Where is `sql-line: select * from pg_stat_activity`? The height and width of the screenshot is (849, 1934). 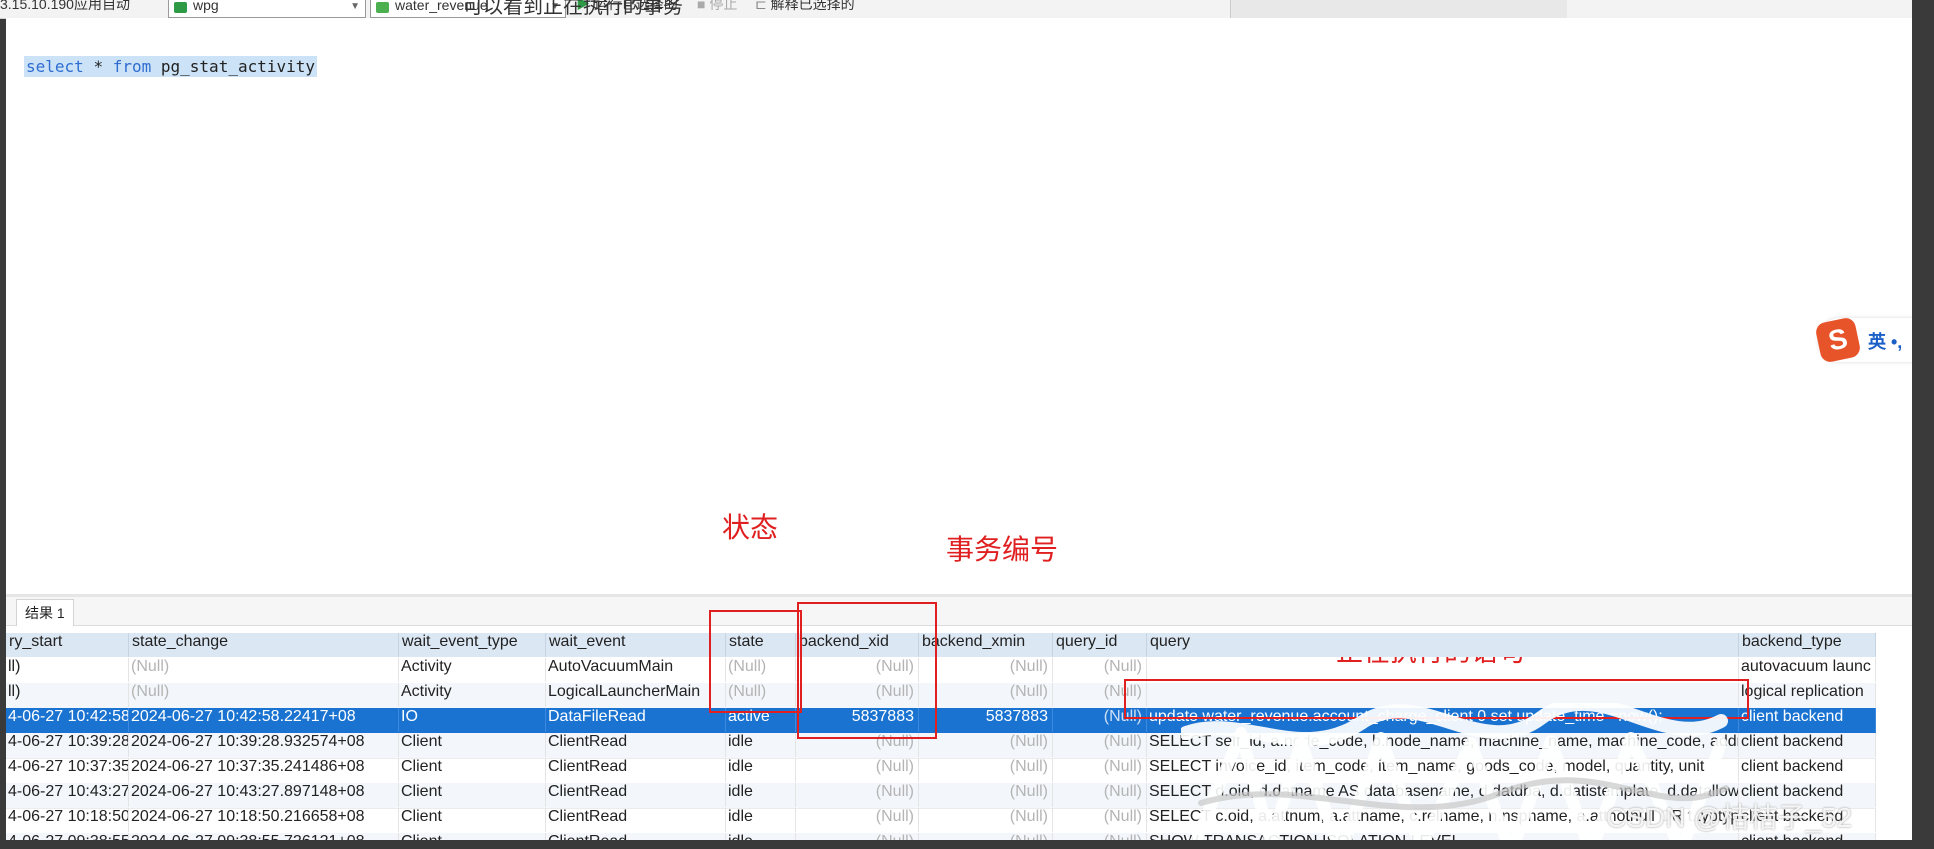
sql-line: select * from pg_stat_activity is located at coordinates (171, 66).